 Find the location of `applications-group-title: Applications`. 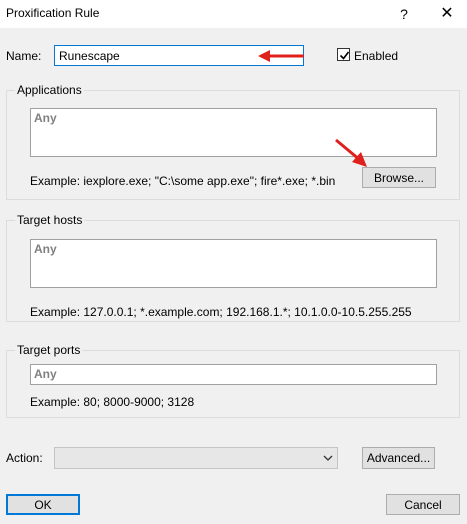

applications-group-title: Applications is located at coordinates (49, 90).